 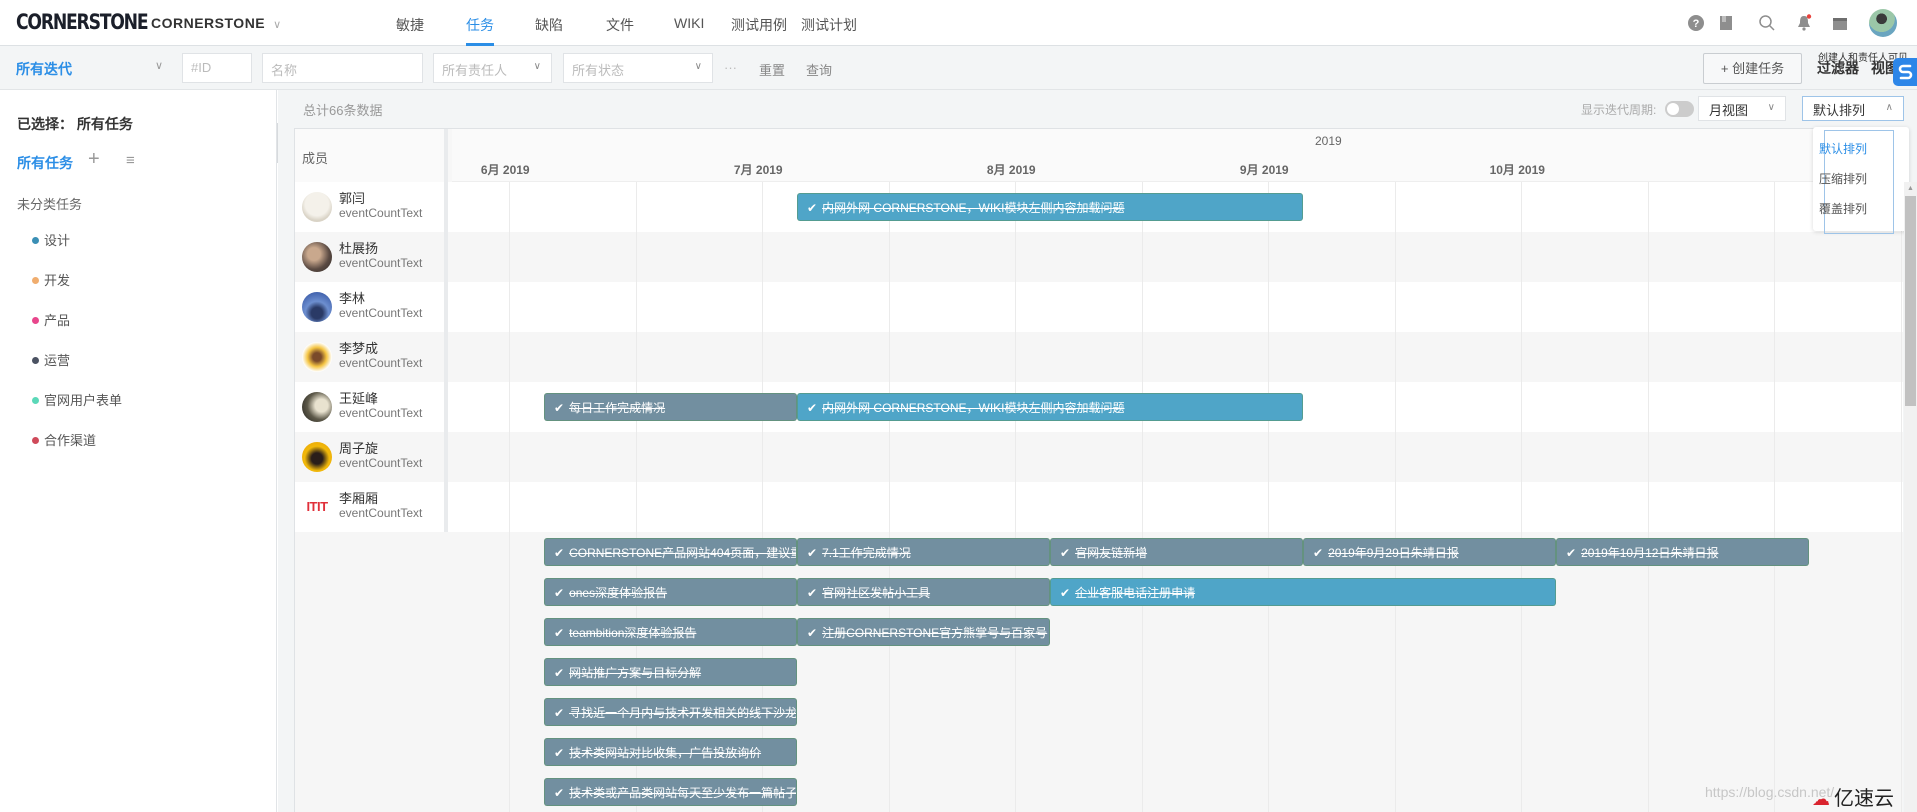 What do you see at coordinates (1752, 68) in the screenshot?
I see `create-task-button: + 创建任务` at bounding box center [1752, 68].